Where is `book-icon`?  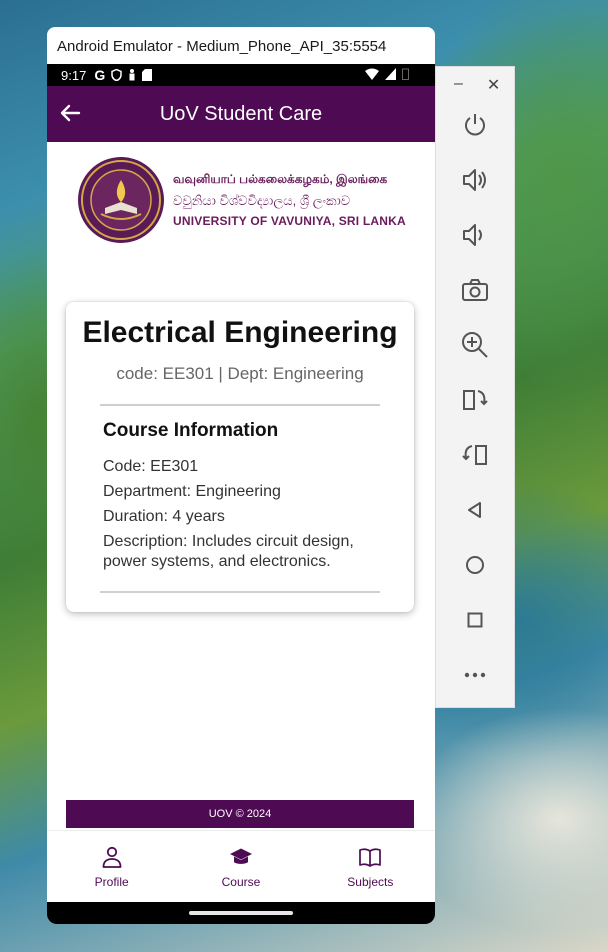
book-icon is located at coordinates (370, 857).